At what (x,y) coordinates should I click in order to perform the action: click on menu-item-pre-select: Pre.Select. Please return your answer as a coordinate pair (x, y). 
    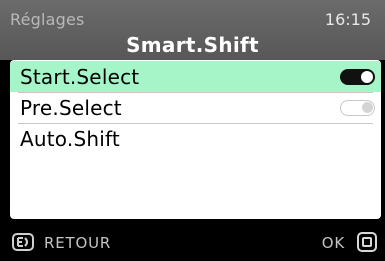
    Looking at the image, I should click on (195, 107).